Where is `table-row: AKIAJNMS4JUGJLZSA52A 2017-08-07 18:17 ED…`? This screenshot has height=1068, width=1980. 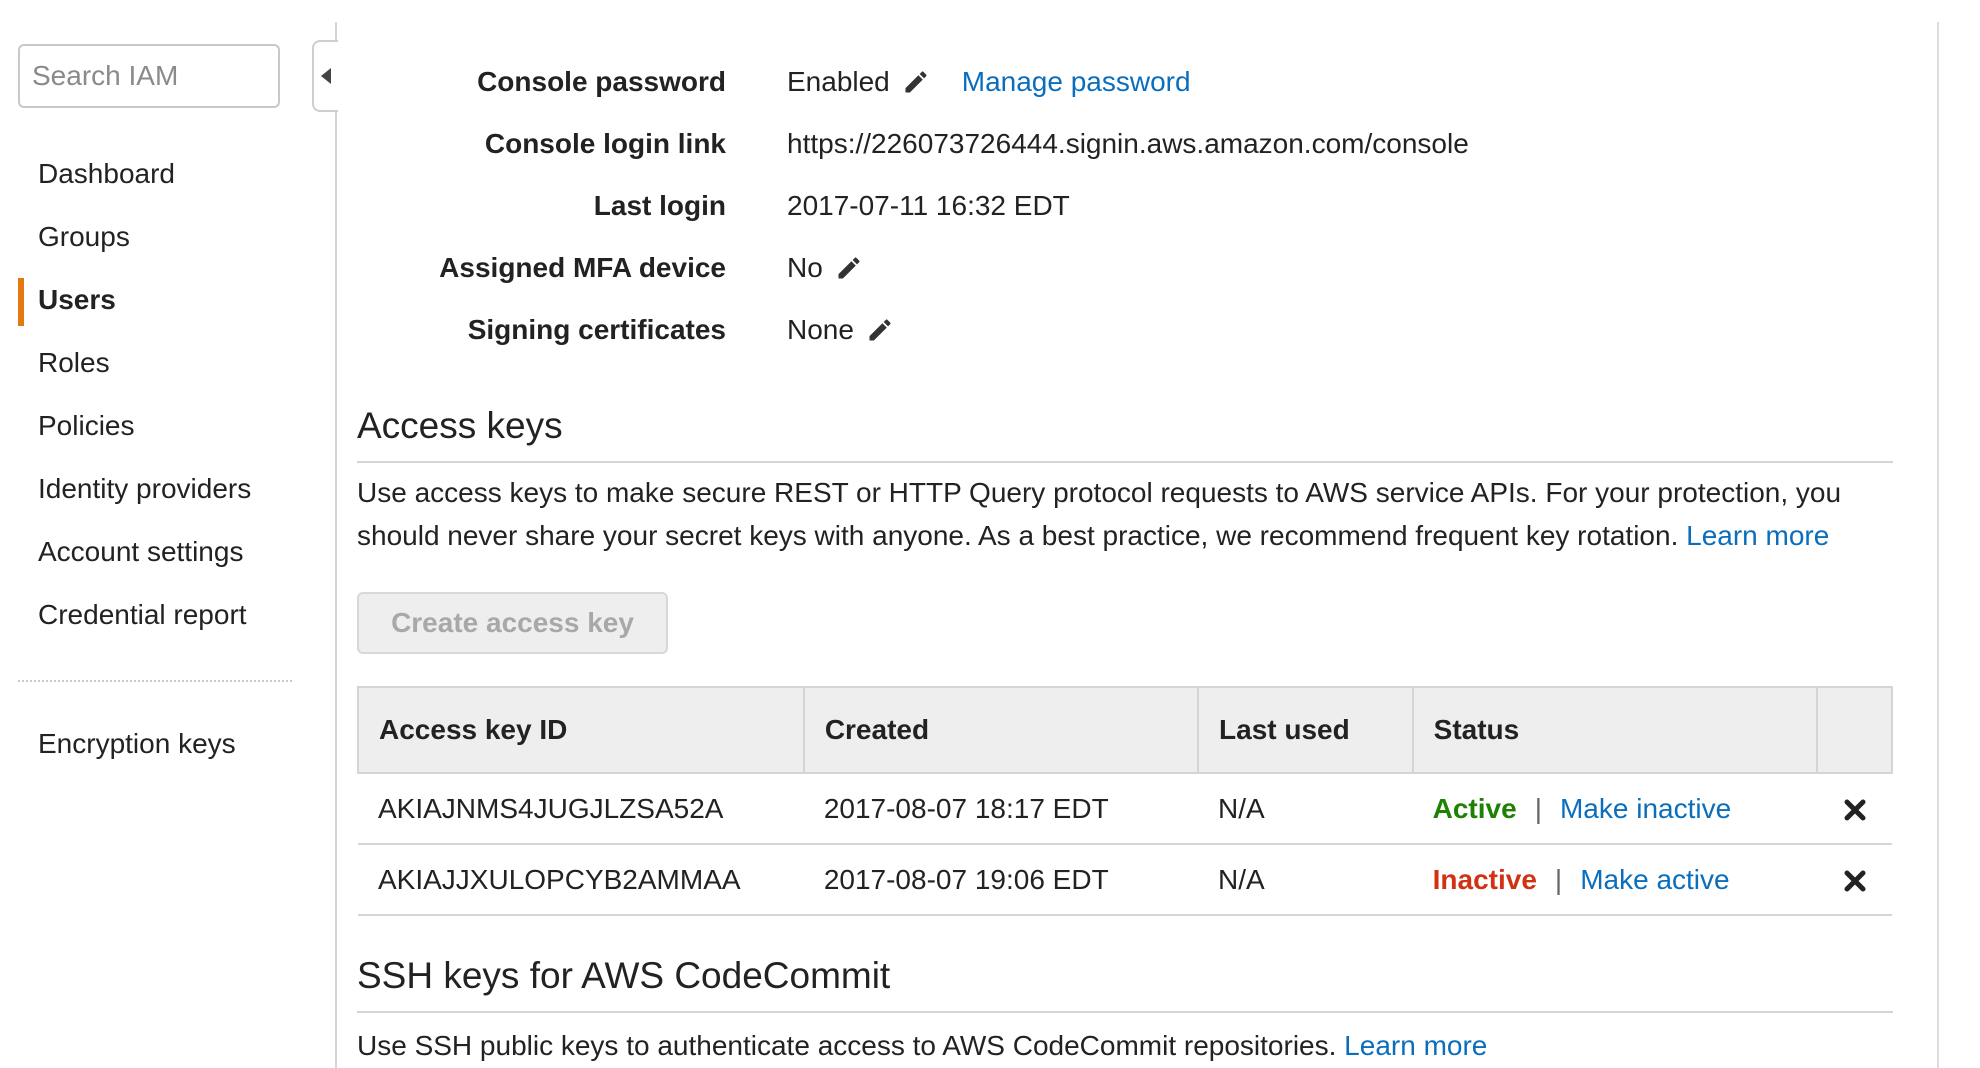 table-row: AKIAJNMS4JUGJLZSA52A 2017-08-07 18:17 ED… is located at coordinates (1125, 809).